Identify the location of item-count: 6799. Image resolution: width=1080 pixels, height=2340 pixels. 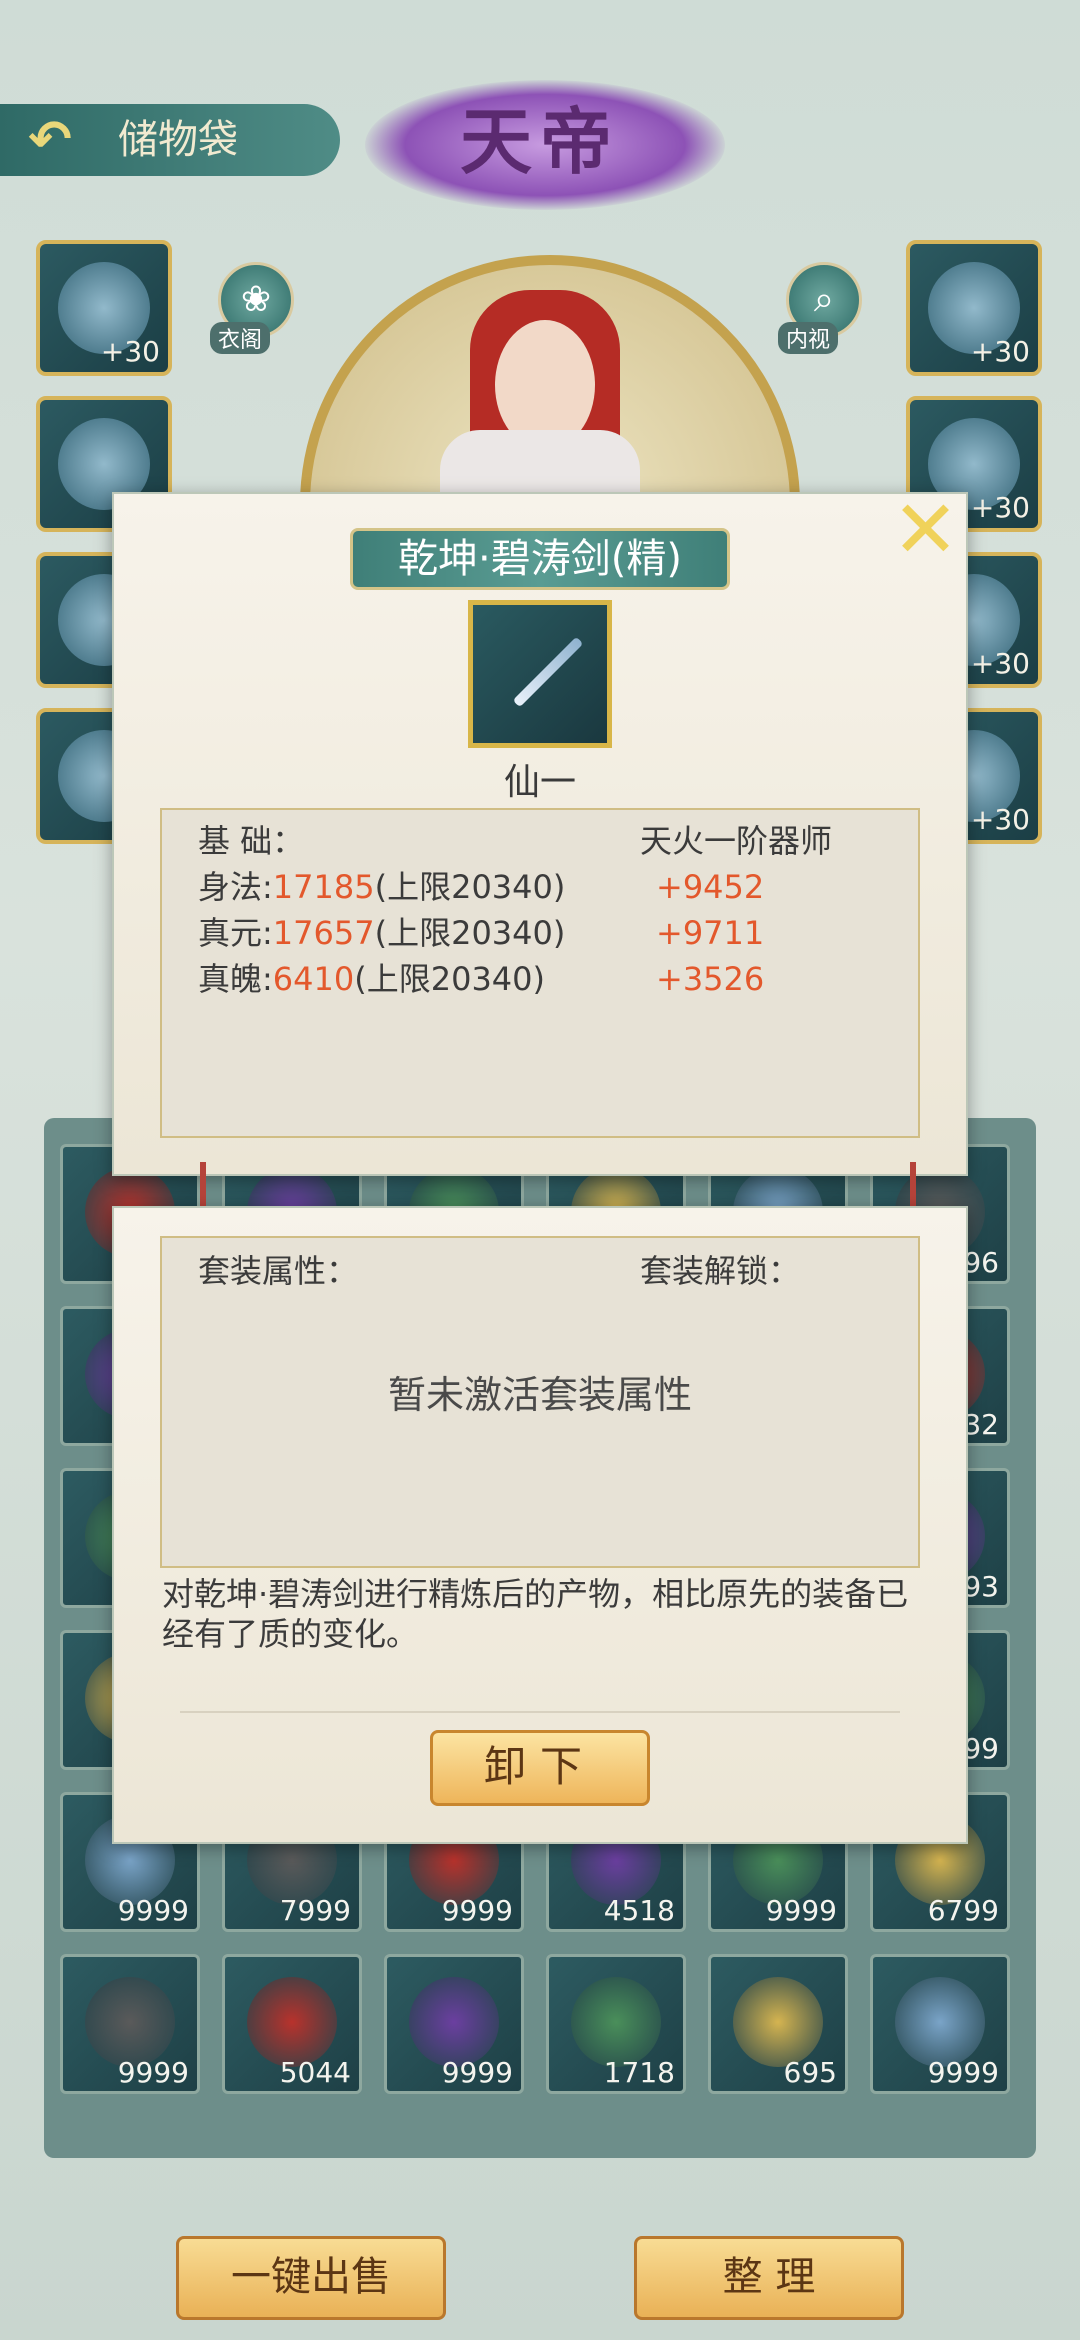
(963, 1910).